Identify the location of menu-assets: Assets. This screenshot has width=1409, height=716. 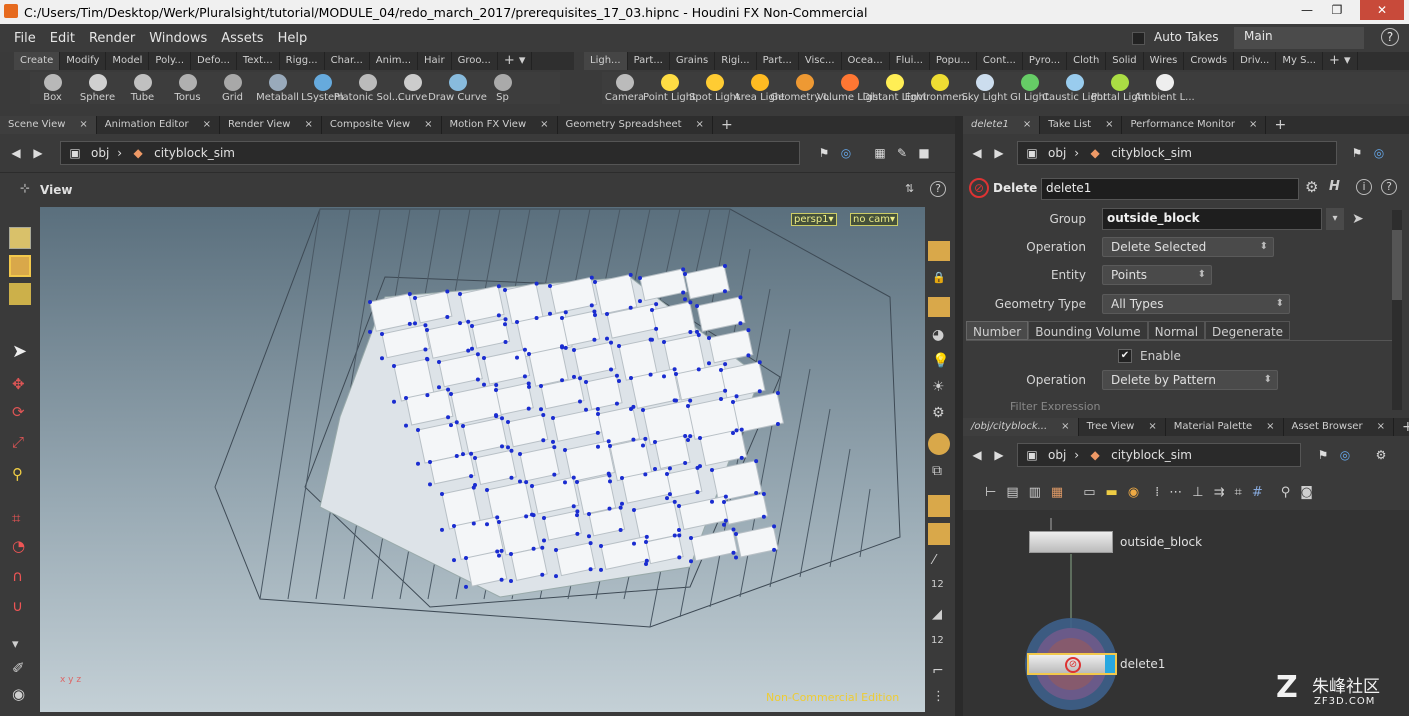
(242, 38).